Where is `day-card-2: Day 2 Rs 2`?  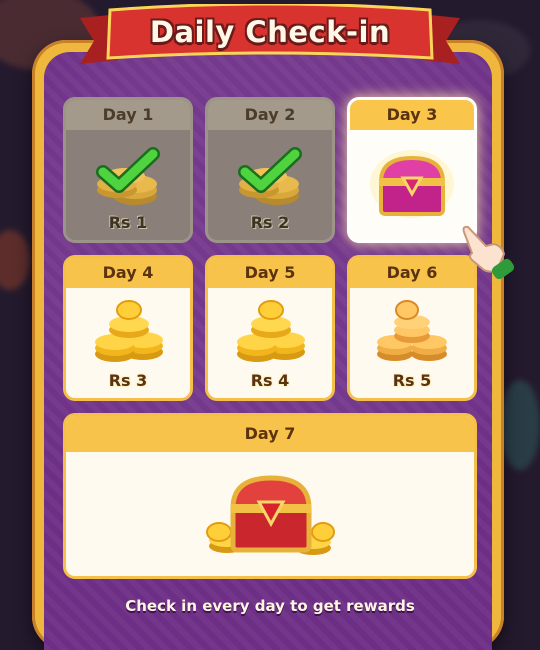 day-card-2: Day 2 Rs 2 is located at coordinates (270, 170).